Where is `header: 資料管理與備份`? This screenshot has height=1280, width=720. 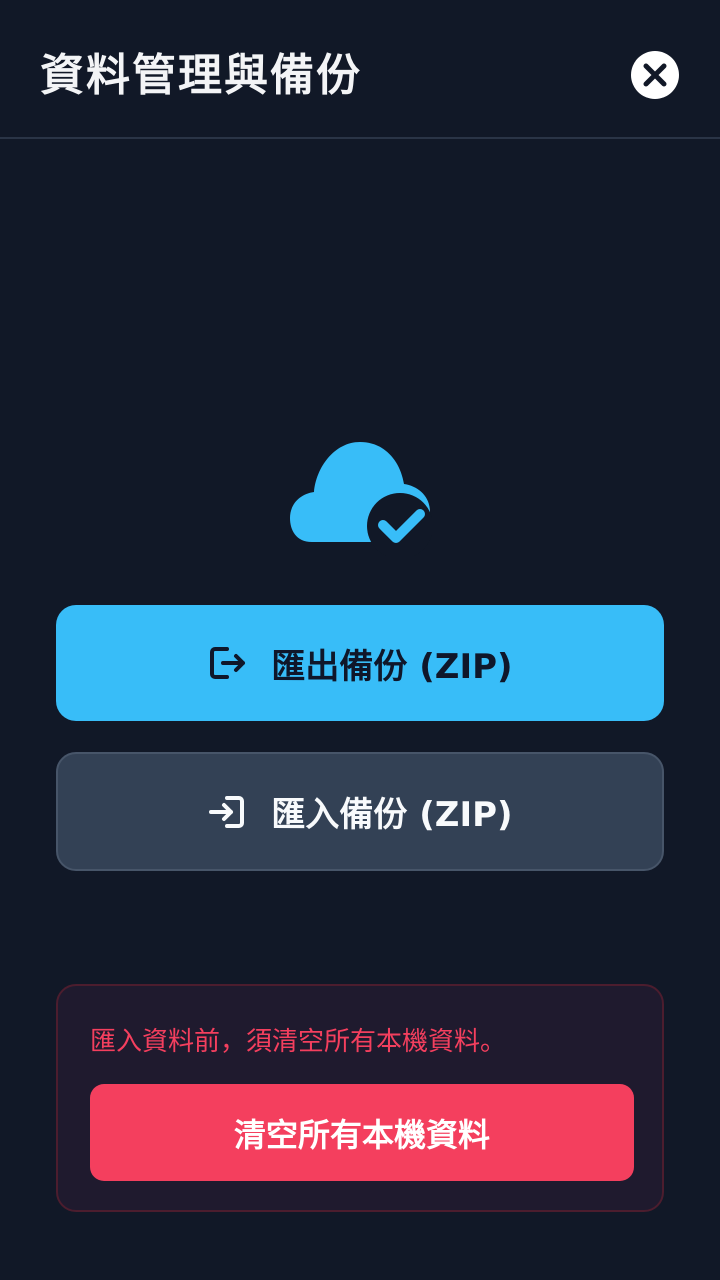 header: 資料管理與備份 is located at coordinates (360, 69).